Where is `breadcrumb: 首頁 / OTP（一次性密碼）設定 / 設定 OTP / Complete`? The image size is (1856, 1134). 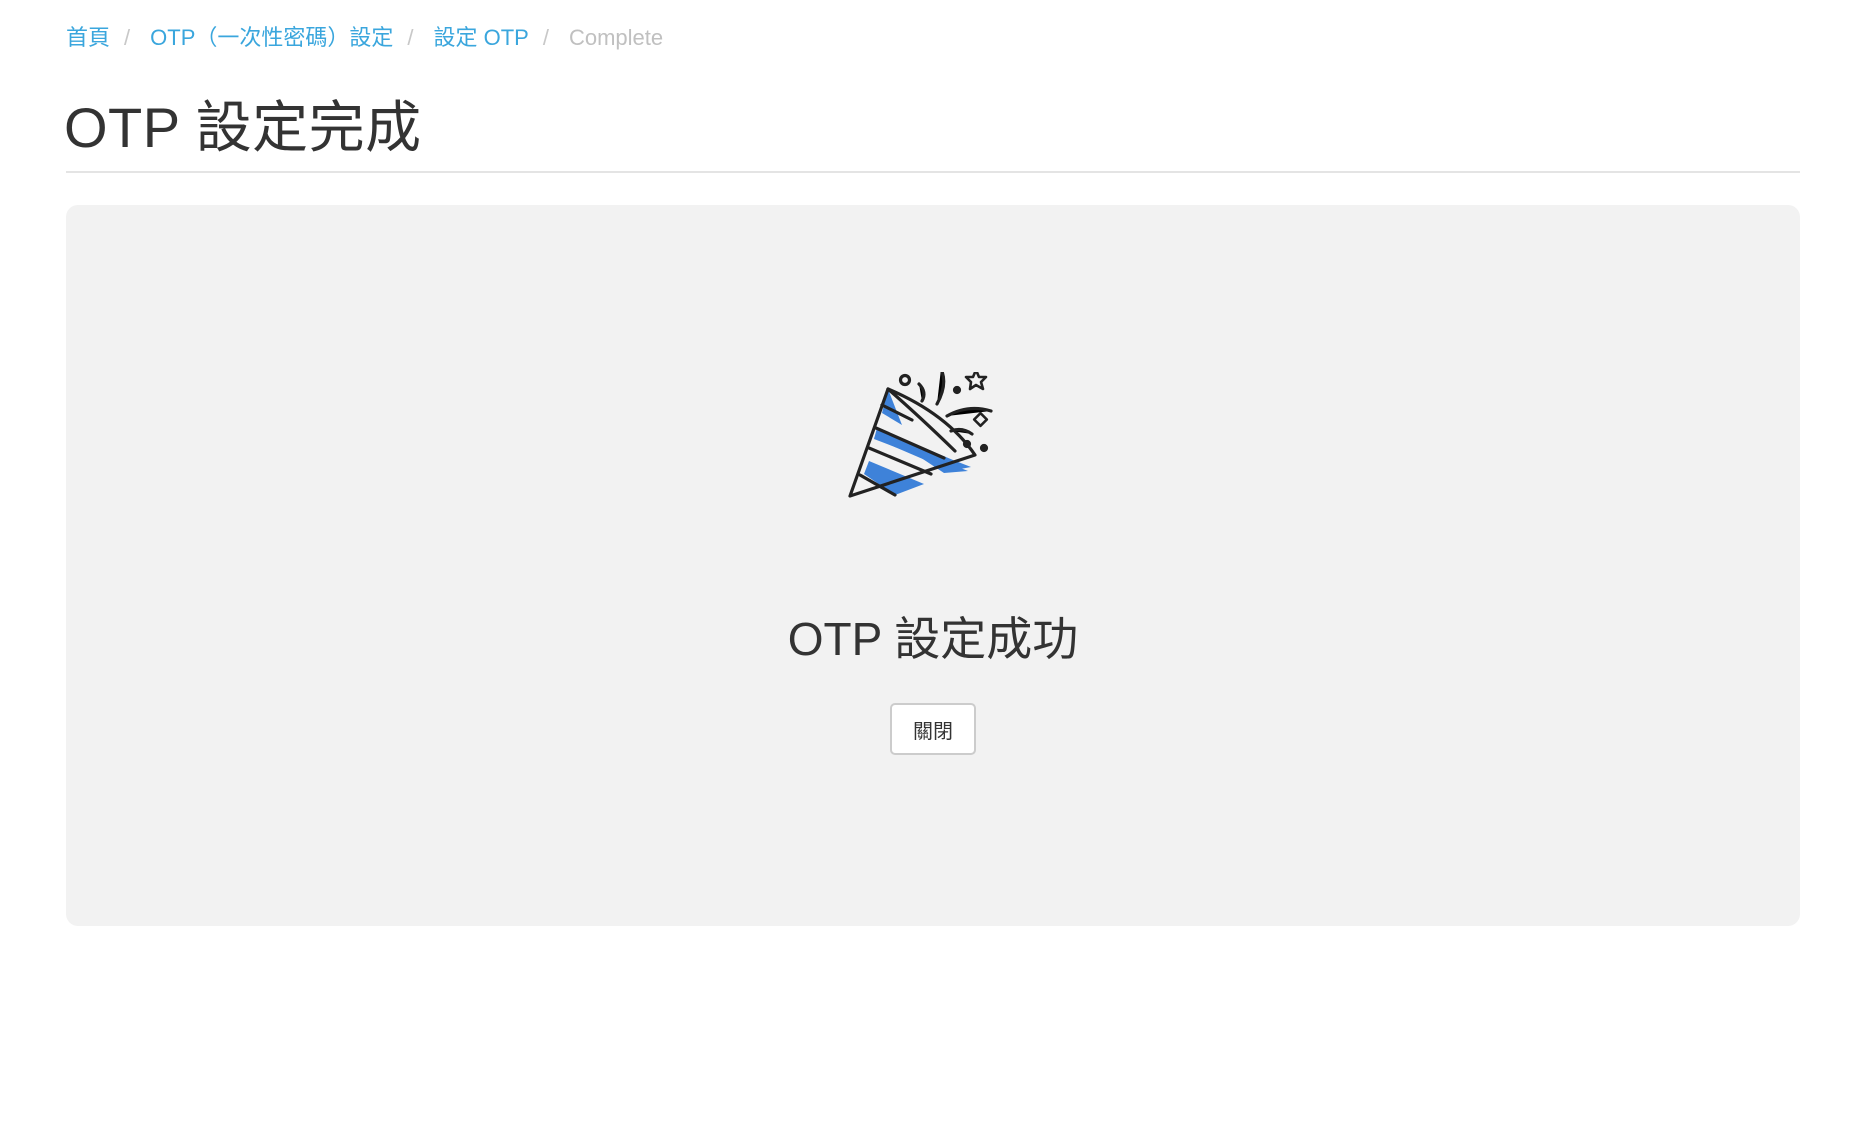 breadcrumb: 首頁 / OTP（一次性密碼）設定 / 設定 OTP / Complete is located at coordinates (364, 38).